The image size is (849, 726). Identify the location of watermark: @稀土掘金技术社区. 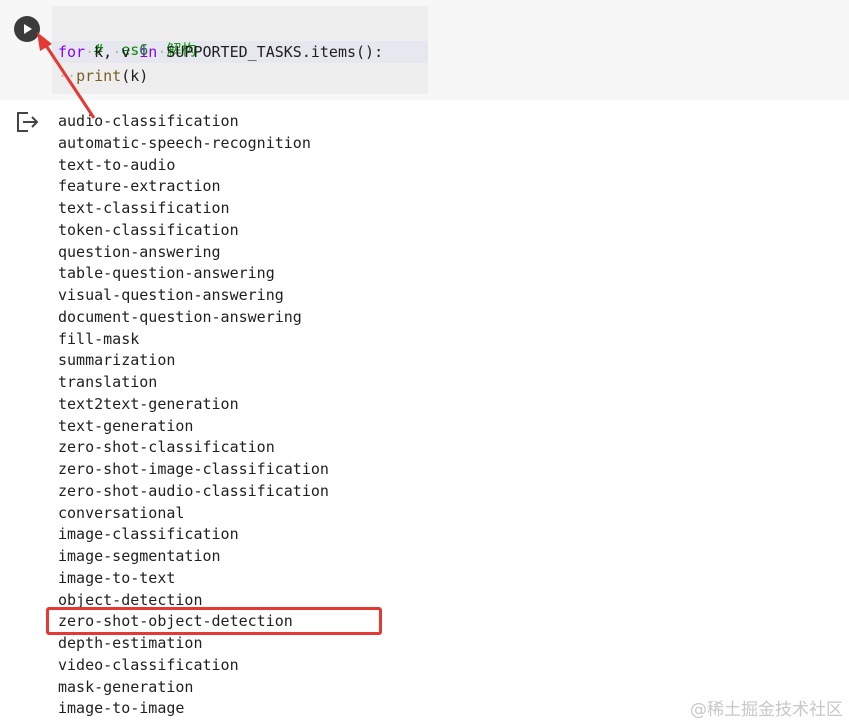
(766, 710).